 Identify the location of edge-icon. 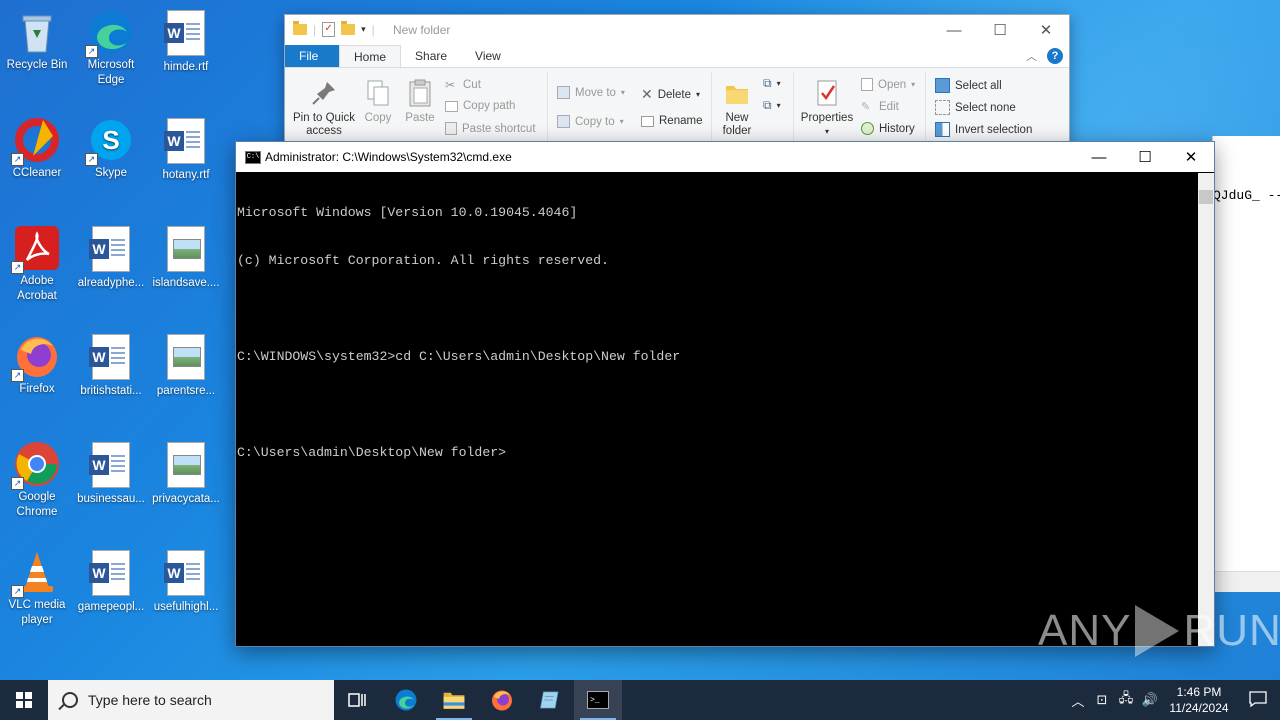
(406, 700).